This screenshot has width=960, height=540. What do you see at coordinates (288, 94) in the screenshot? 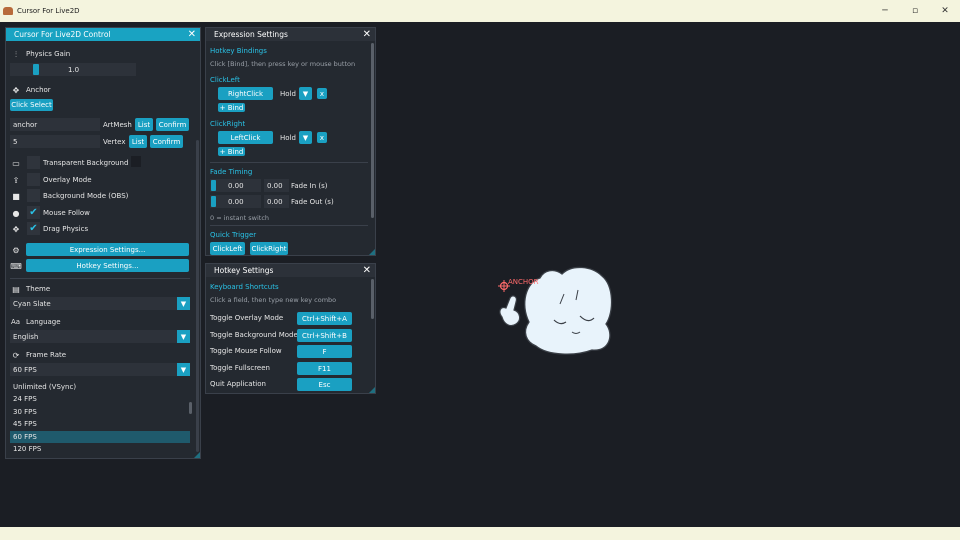
I see `click-left-mode: Hold` at bounding box center [288, 94].